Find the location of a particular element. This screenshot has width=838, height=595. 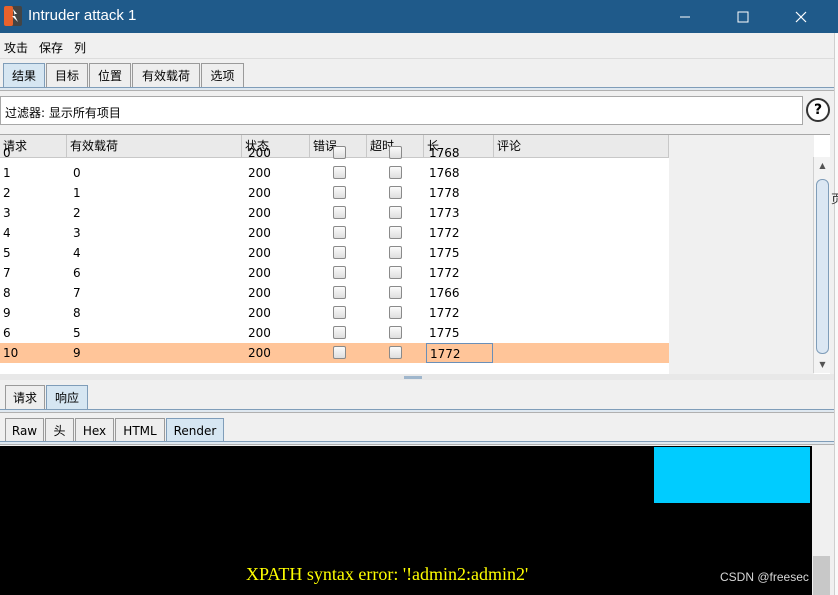

cell-length: 1768 is located at coordinates (444, 153).